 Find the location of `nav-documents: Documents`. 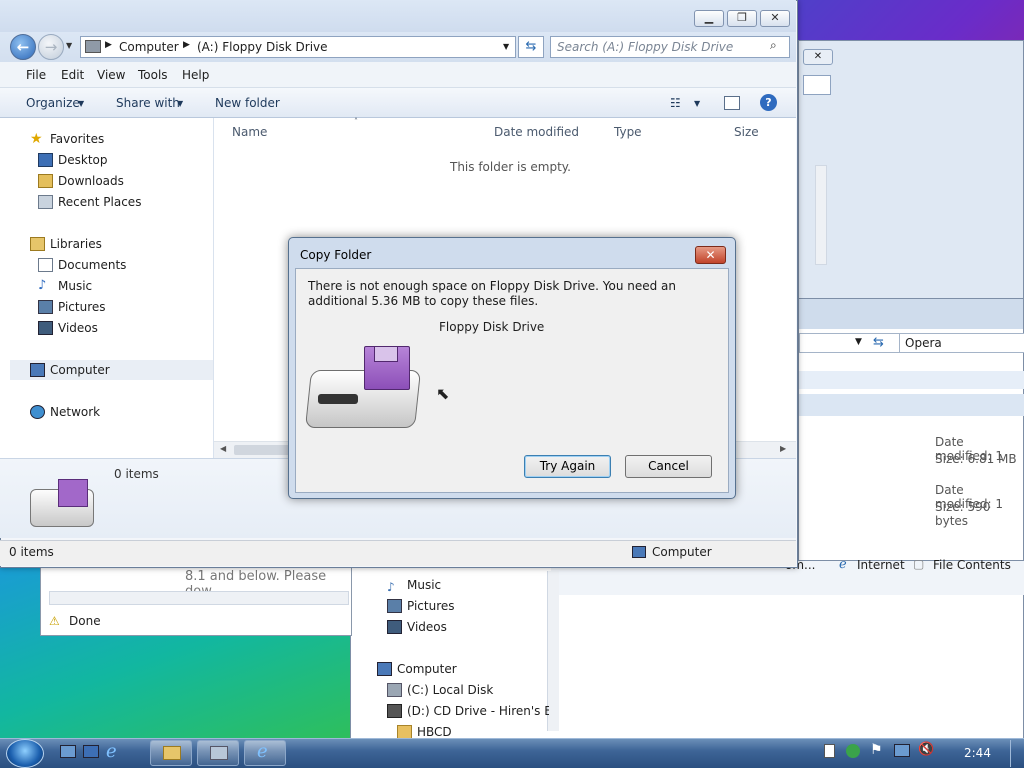

nav-documents: Documents is located at coordinates (81, 265).